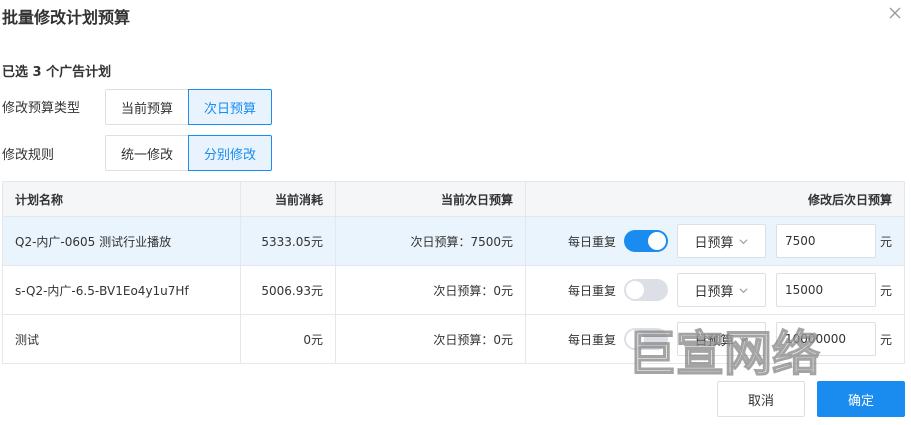 This screenshot has height=425, width=911. What do you see at coordinates (288, 290) in the screenshot?
I see `plan-spend: 5006.93元` at bounding box center [288, 290].